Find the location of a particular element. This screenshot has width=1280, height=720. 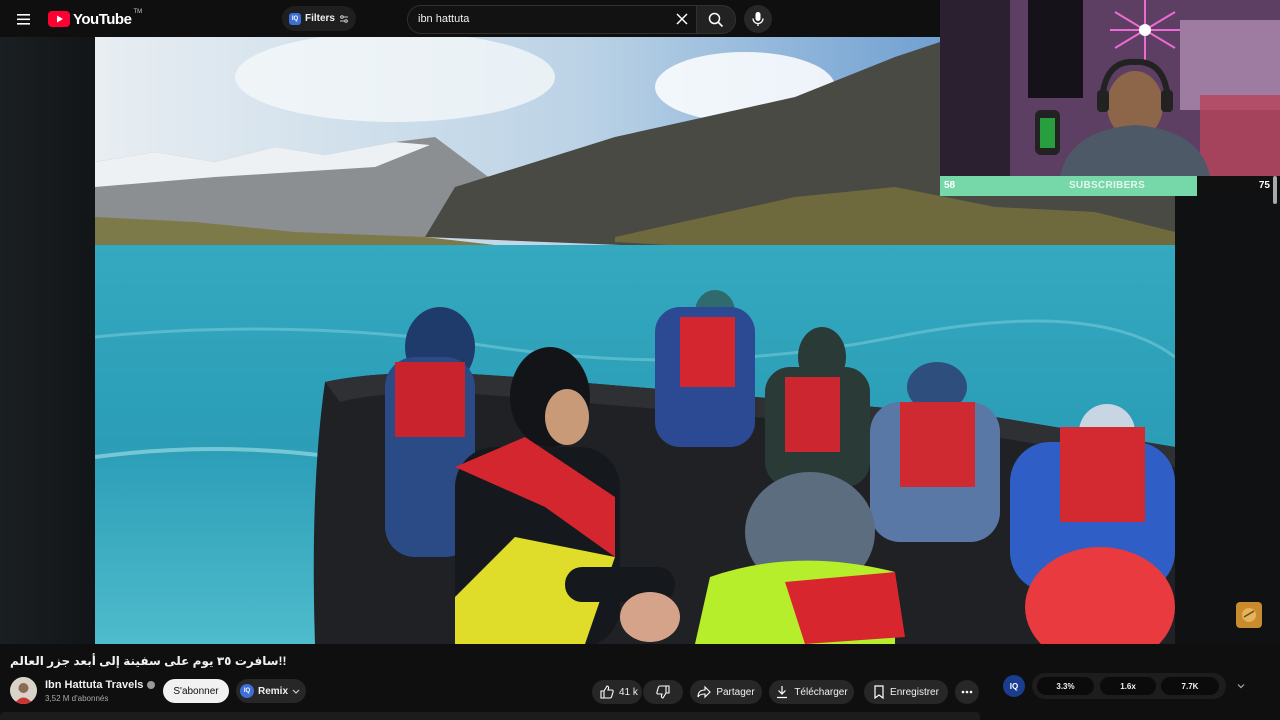

dislike-button is located at coordinates (663, 692).